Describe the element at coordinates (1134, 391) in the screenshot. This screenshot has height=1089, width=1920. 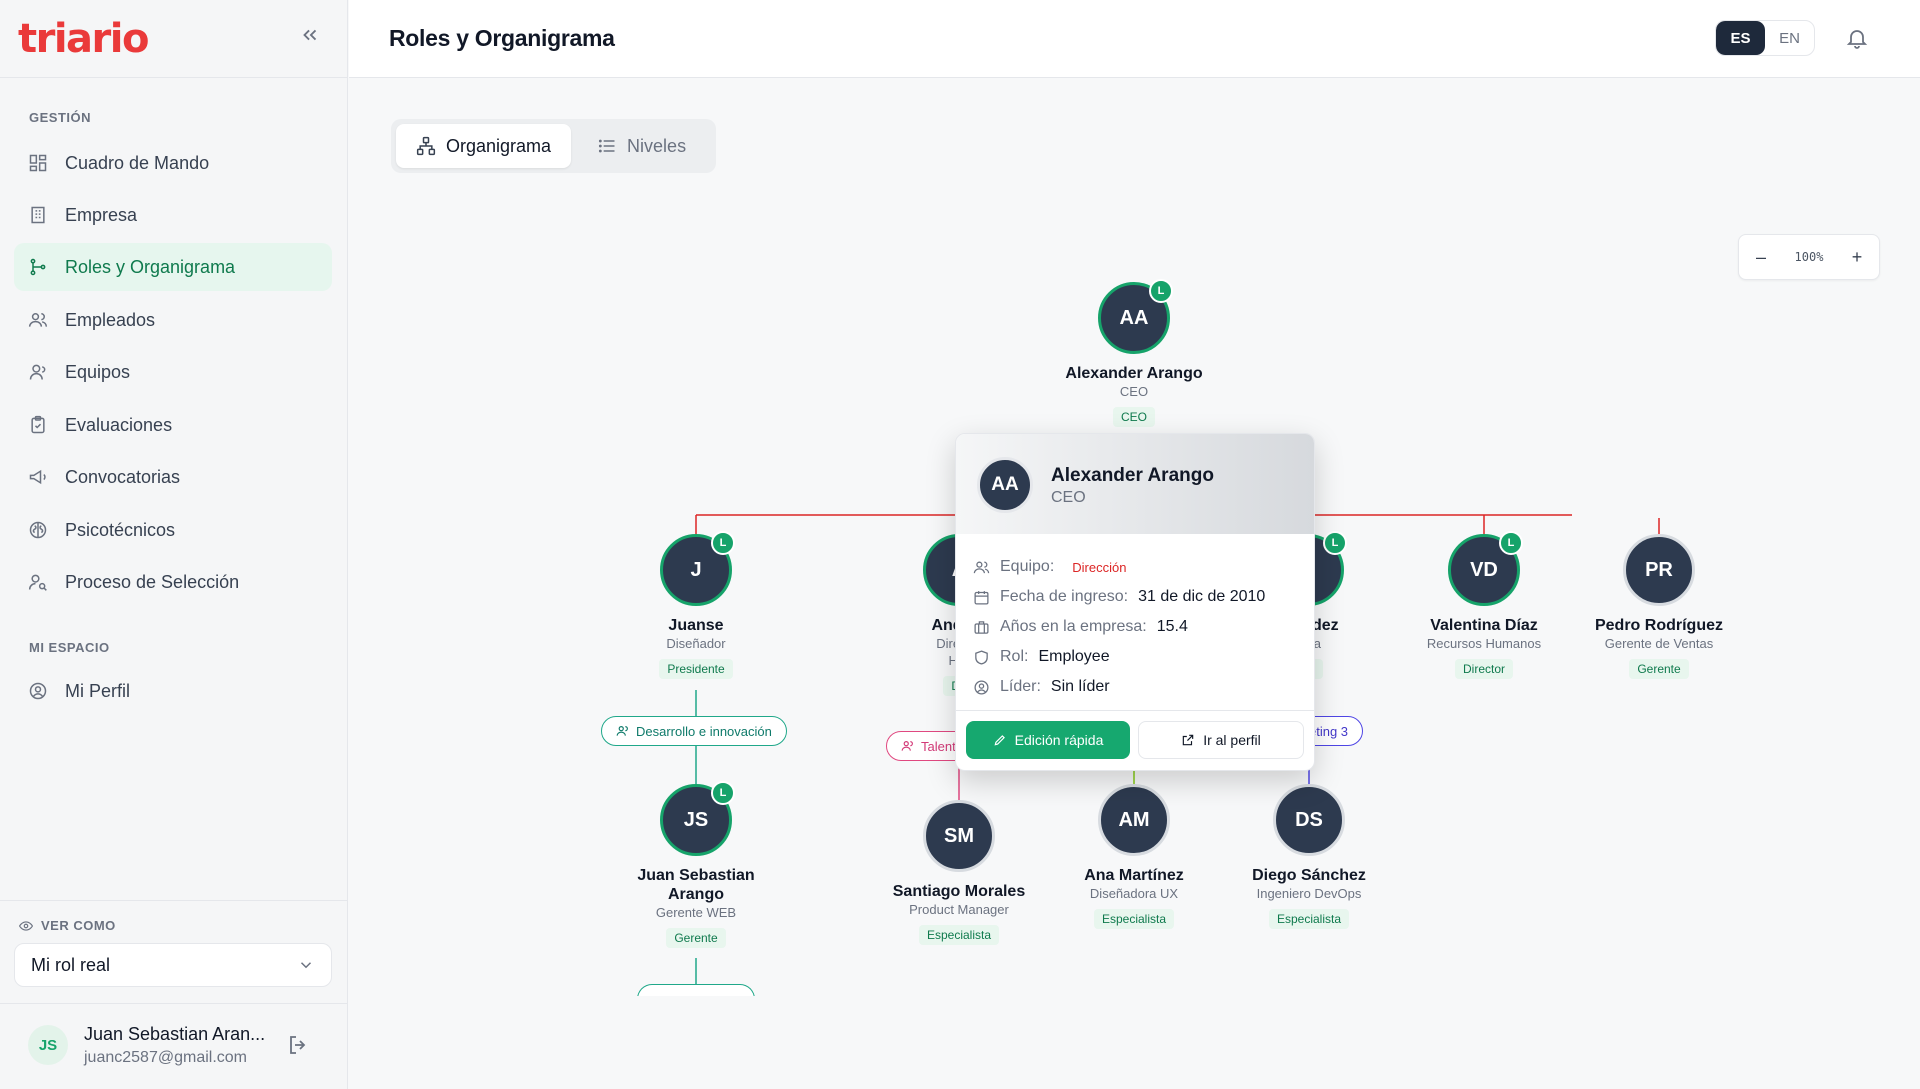
I see `node-role: CEO` at that location.